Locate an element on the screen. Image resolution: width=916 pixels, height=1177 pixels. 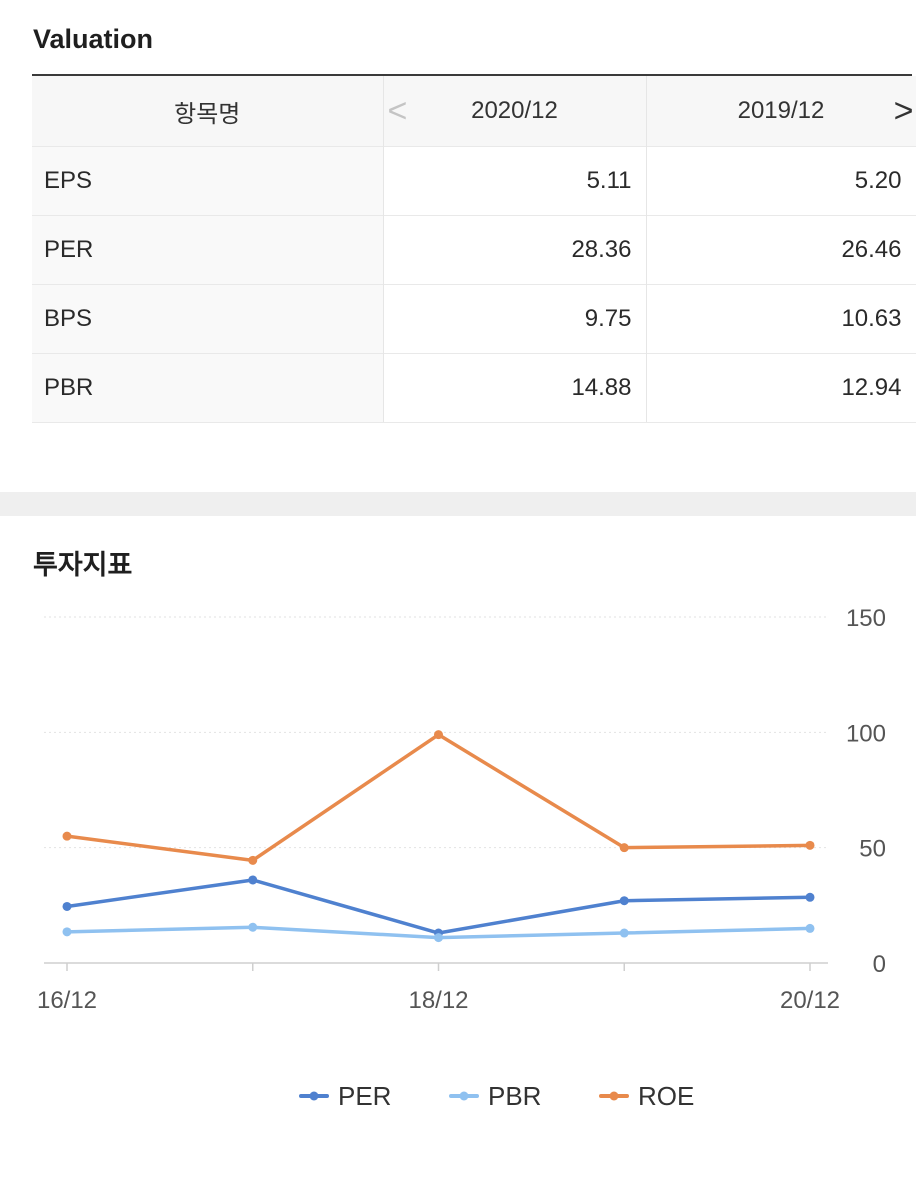
y-tick-label: 0 is located at coordinates (879, 964).